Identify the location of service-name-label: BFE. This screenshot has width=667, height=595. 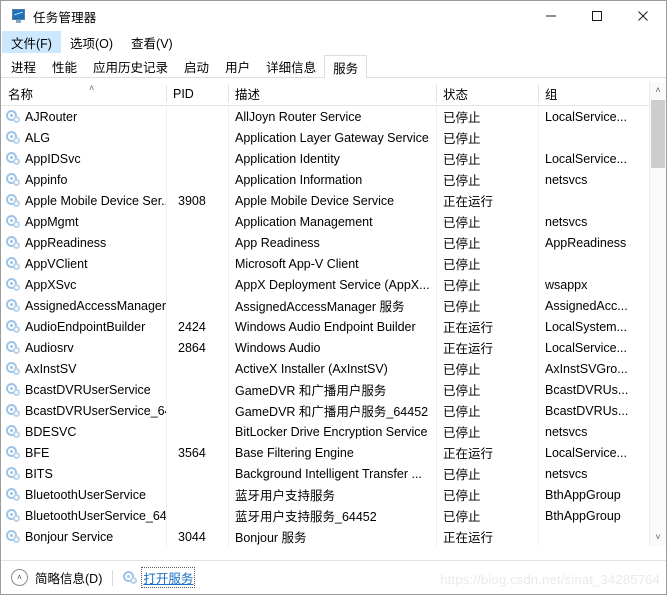
(37, 452).